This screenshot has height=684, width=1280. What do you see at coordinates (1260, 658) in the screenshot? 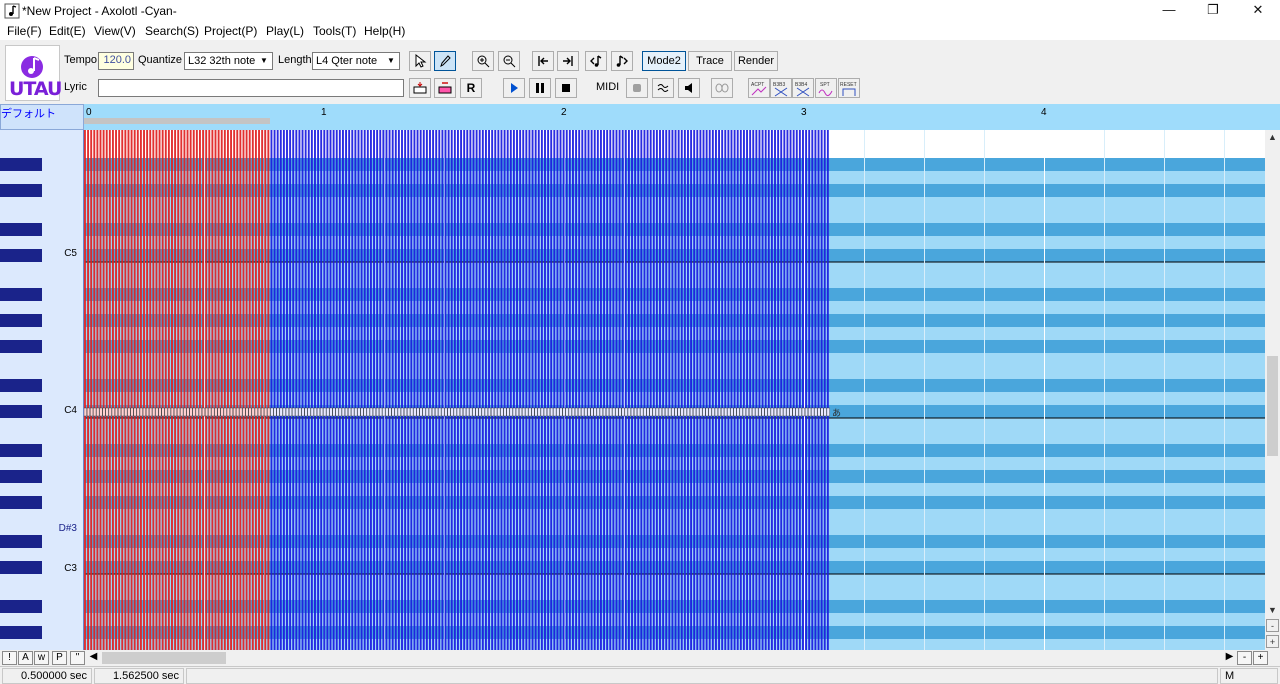
I see `zoom-in-horizontal-button: +` at bounding box center [1260, 658].